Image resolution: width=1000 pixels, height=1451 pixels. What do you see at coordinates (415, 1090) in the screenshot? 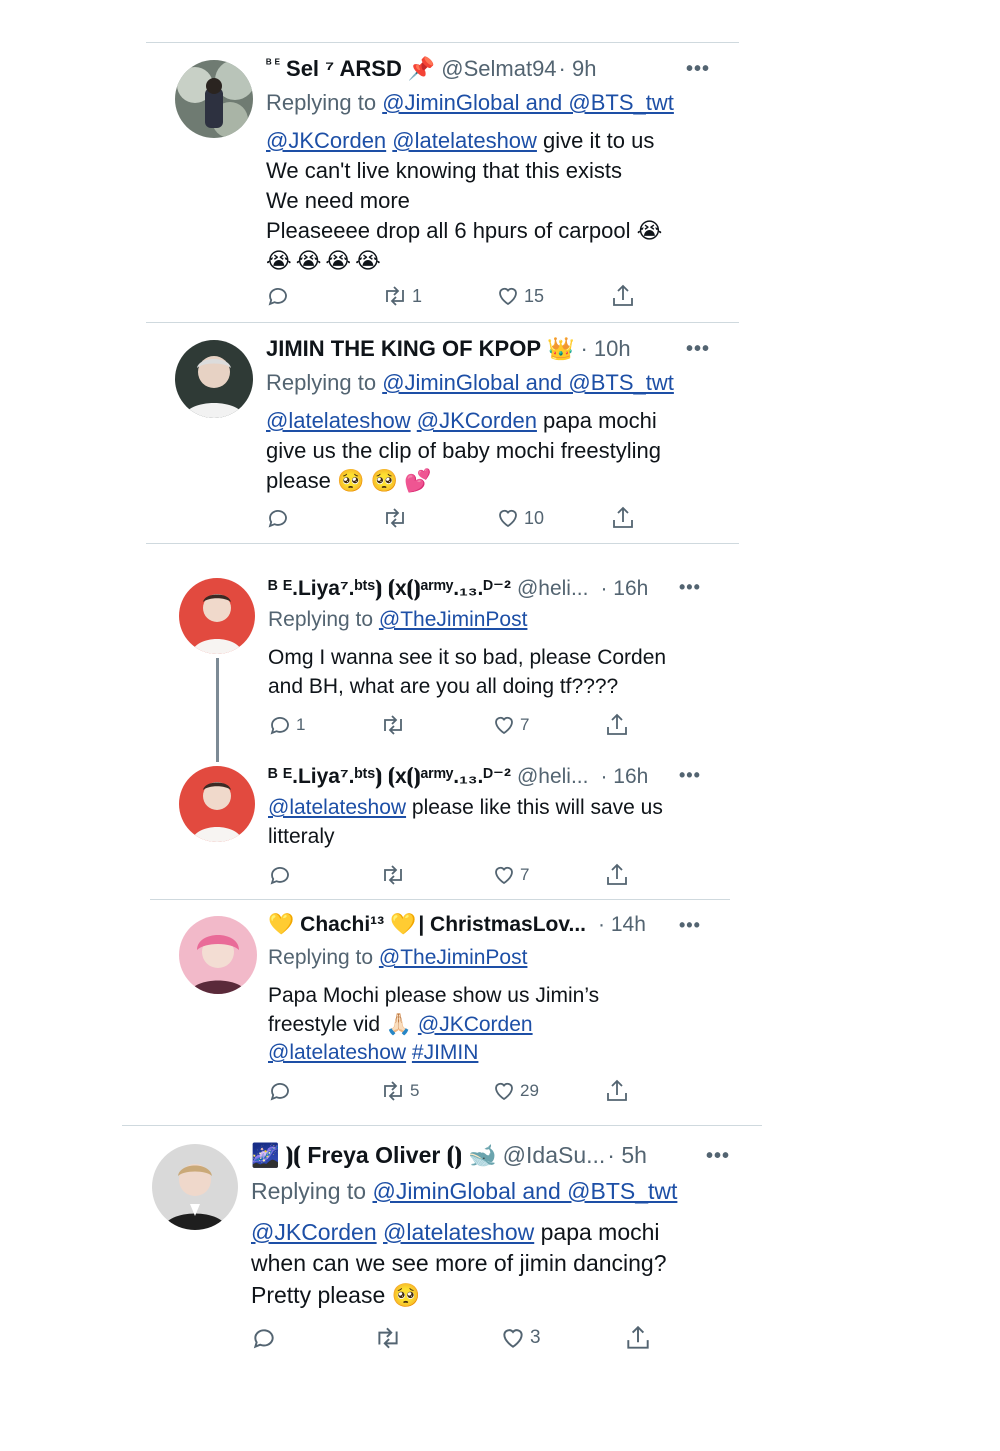
I see `retweet-count: 5` at bounding box center [415, 1090].